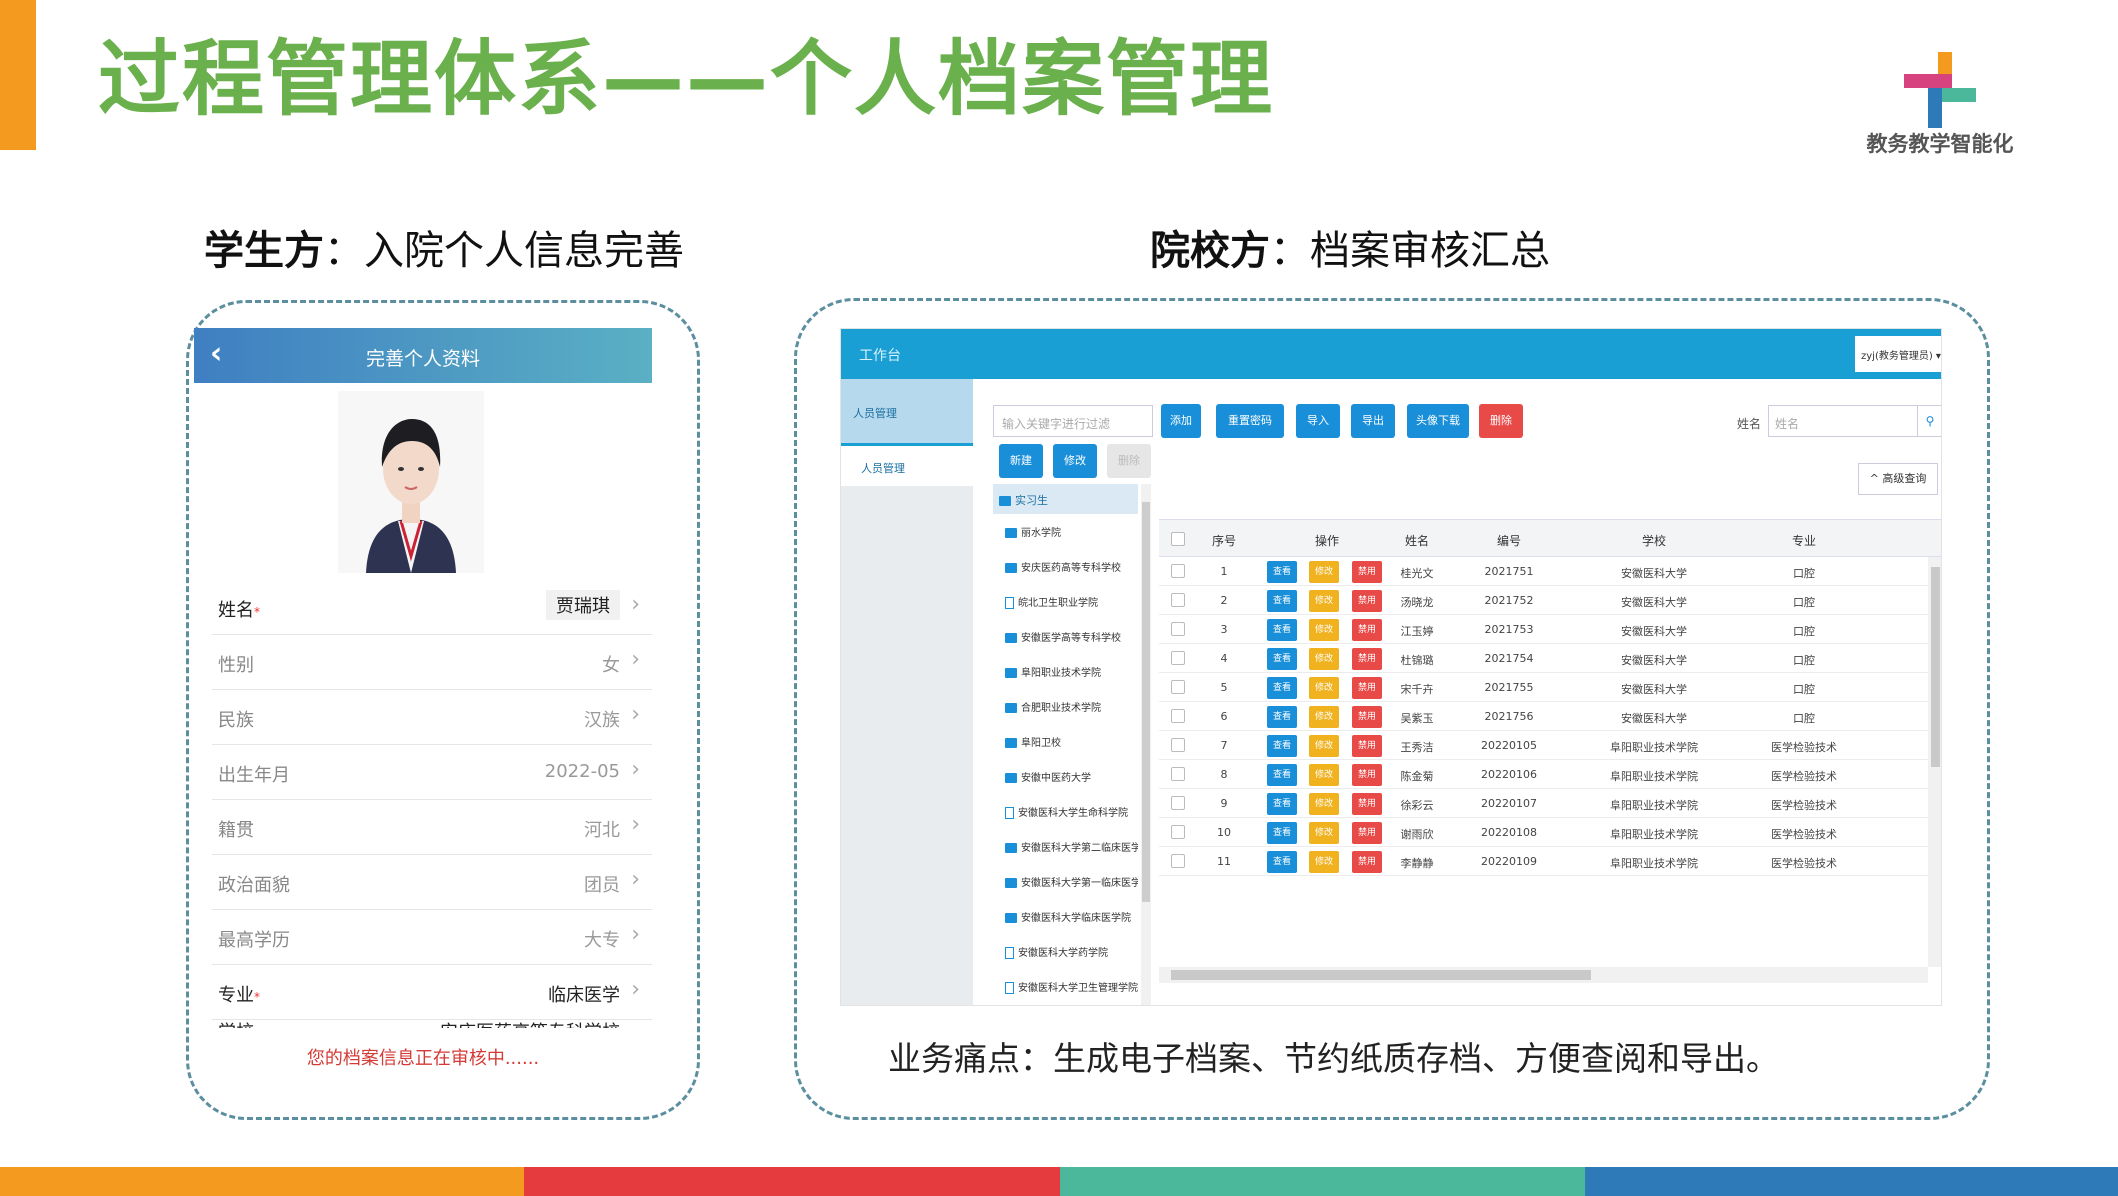 The image size is (2118, 1196). Describe the element at coordinates (1073, 421) in the screenshot. I see `tree-filter-input: 输入关键字进行过滤` at that location.